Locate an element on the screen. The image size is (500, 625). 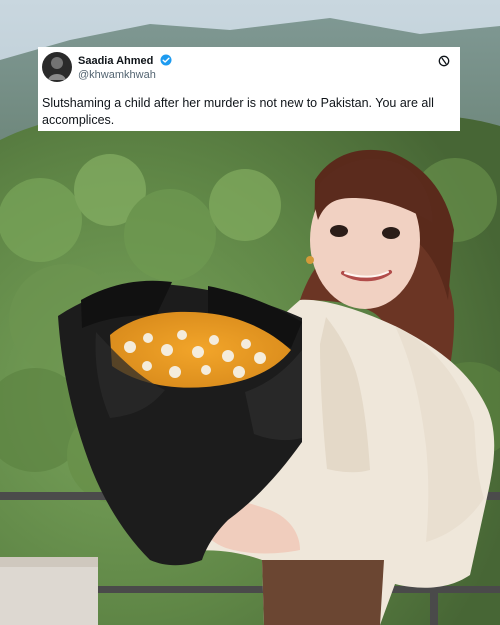
author-avatar is located at coordinates (57, 67).